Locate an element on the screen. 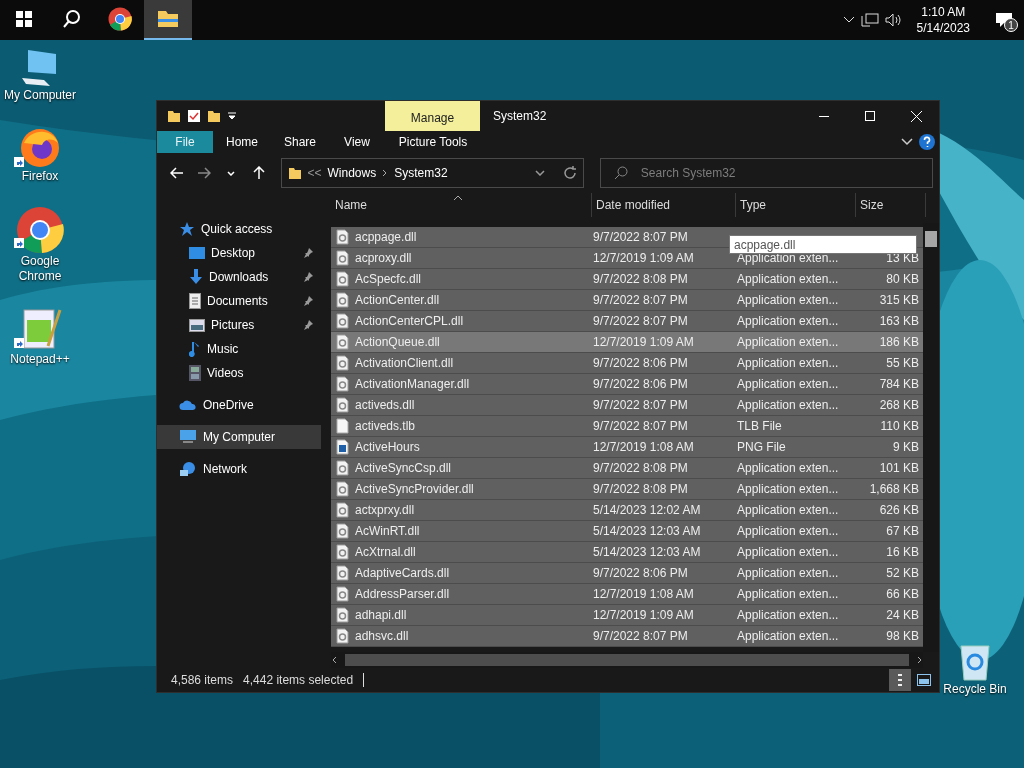 Image resolution: width=1024 pixels, height=768 pixels. folder-icon is located at coordinates (168, 19).